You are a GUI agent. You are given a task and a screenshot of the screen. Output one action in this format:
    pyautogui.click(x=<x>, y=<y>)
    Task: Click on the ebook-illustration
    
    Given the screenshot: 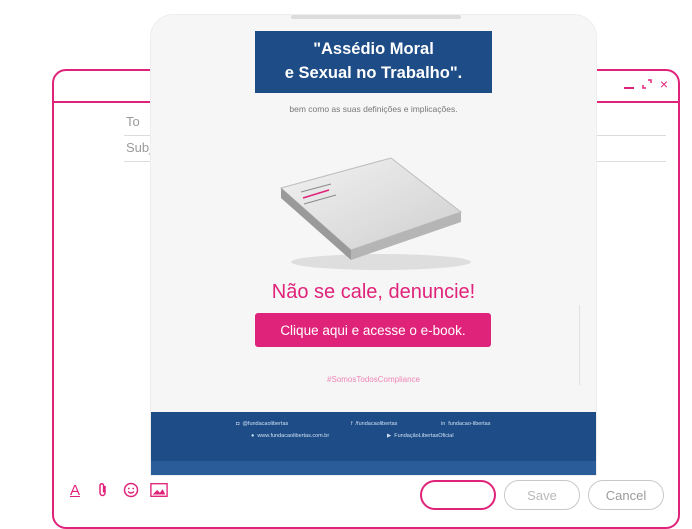 What is the action you would take?
    pyautogui.click(x=375, y=213)
    